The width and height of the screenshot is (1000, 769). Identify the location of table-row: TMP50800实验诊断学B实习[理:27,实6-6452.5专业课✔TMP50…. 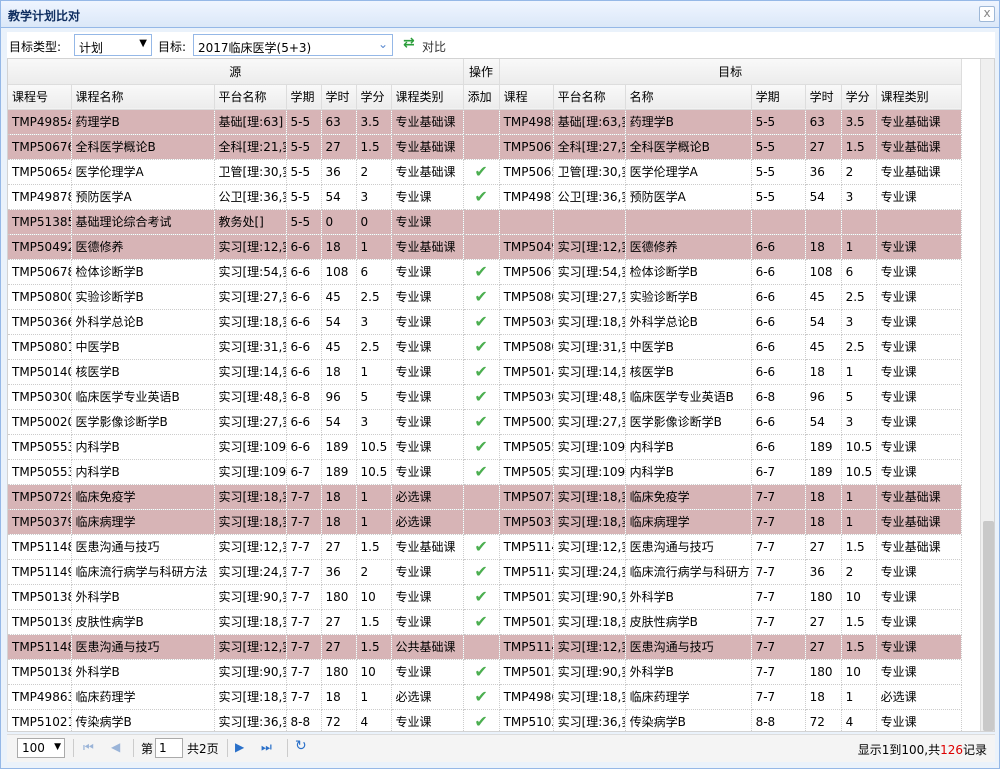
(485, 297).